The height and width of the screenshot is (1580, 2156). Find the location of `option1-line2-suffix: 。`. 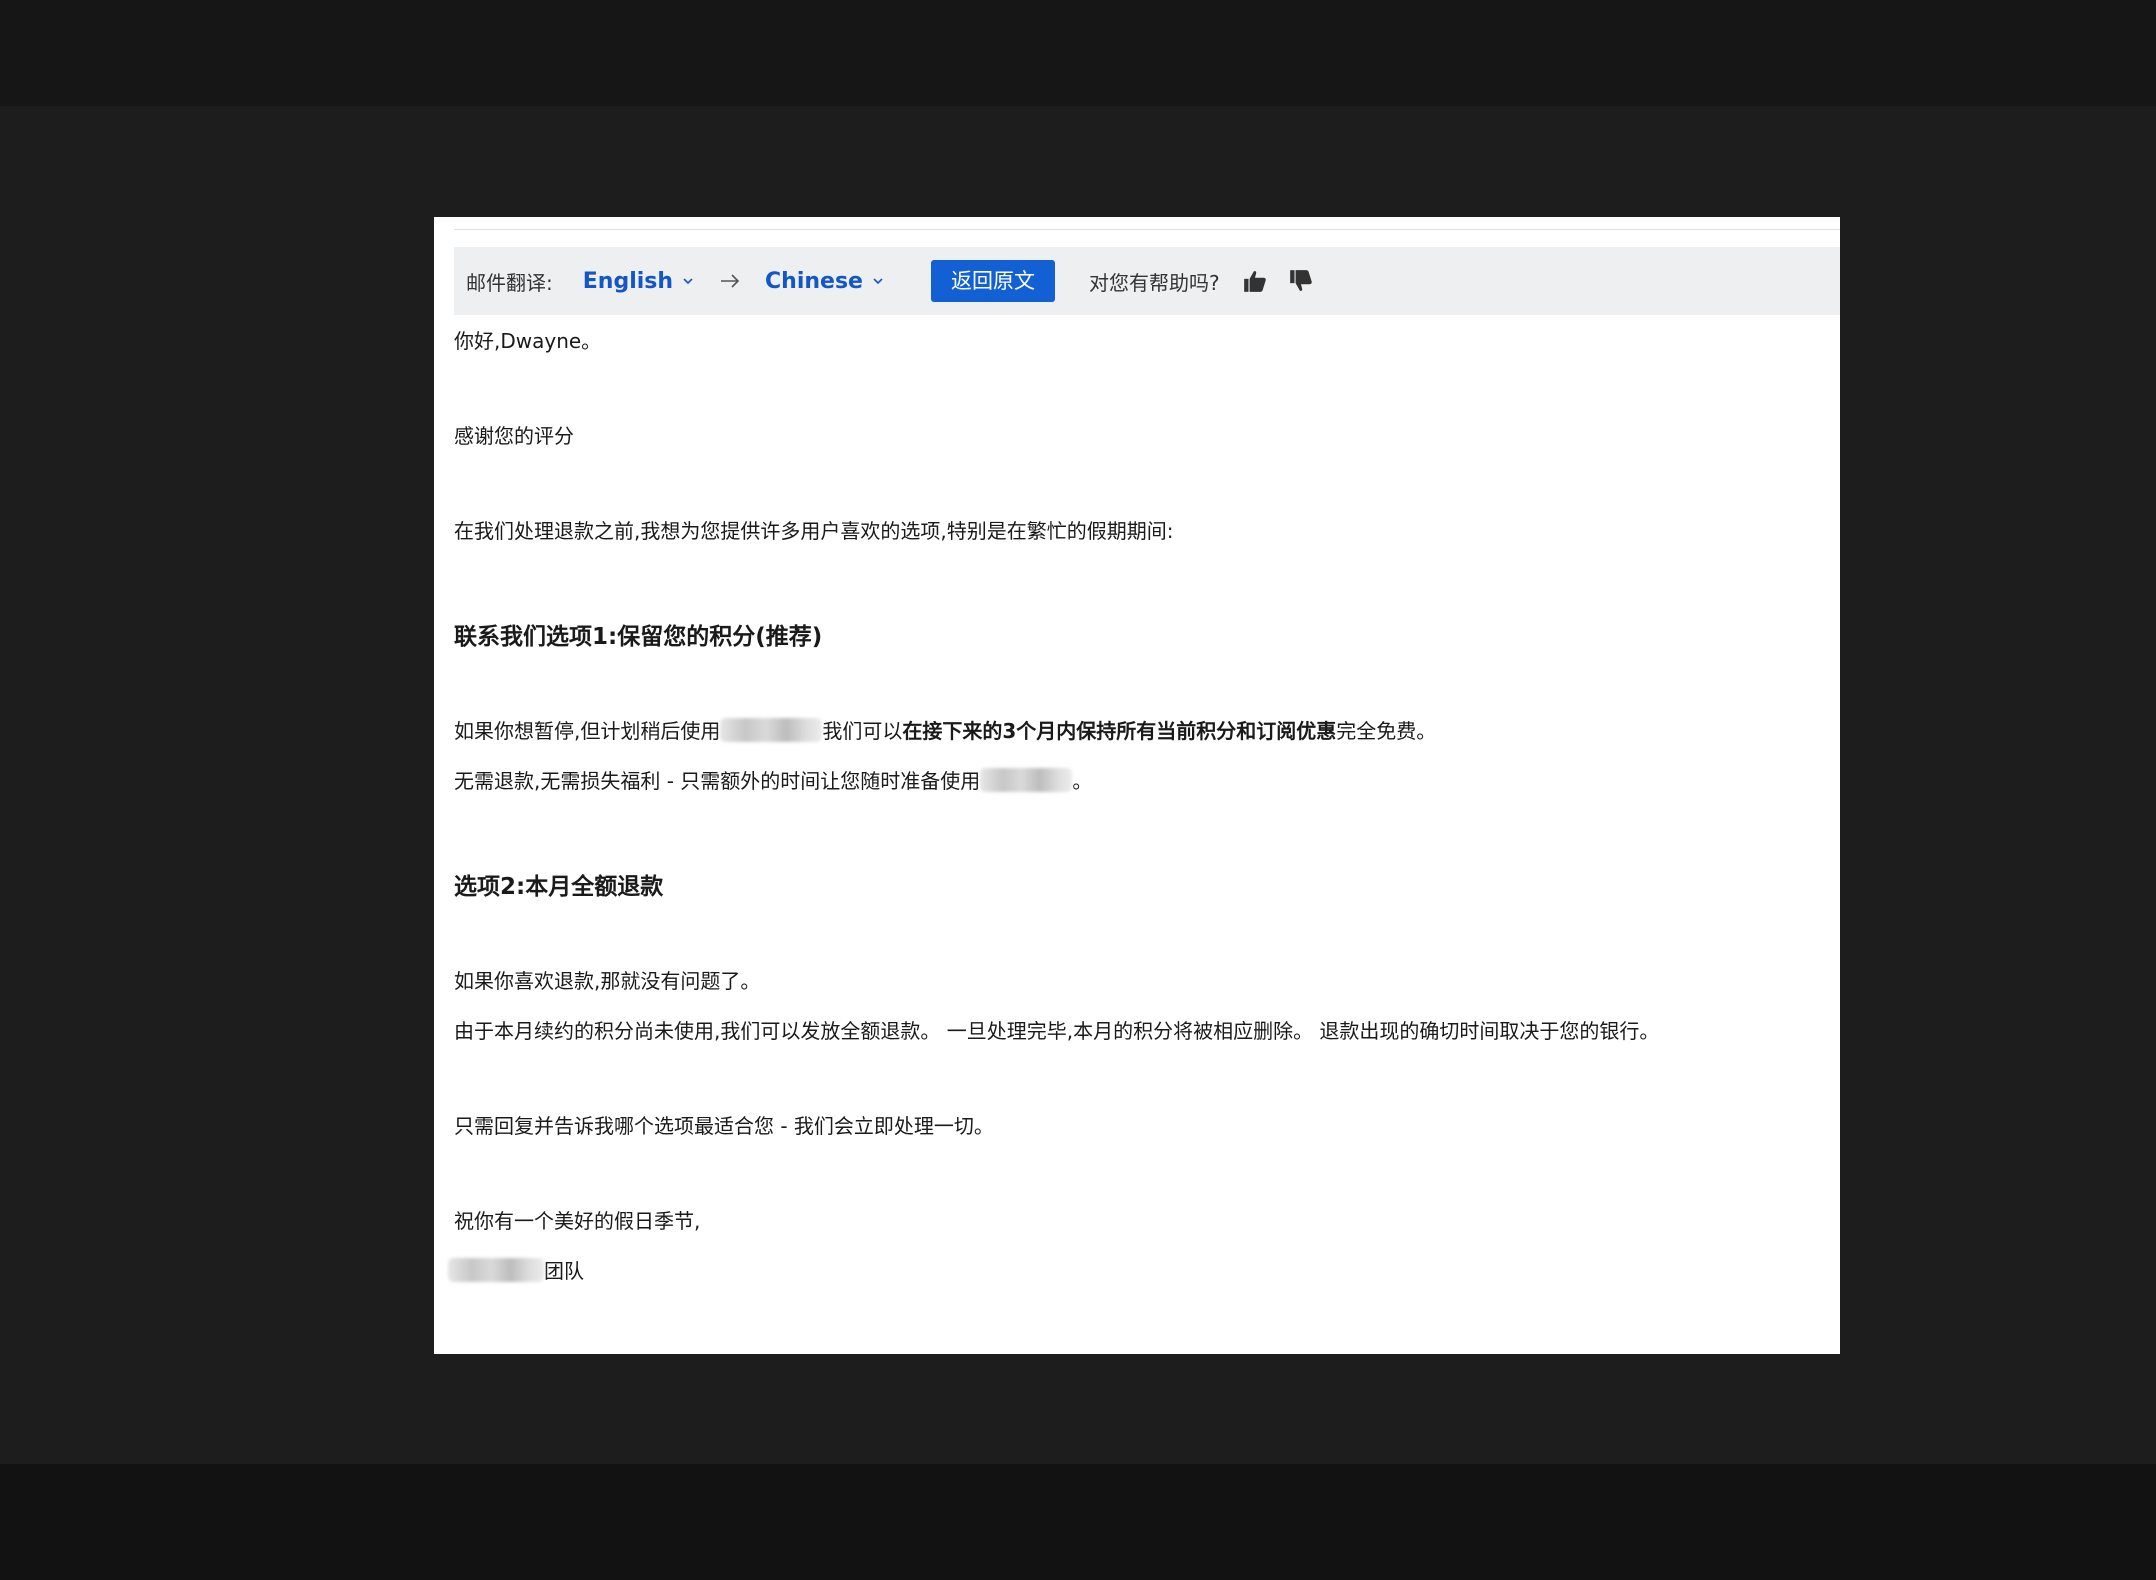

option1-line2-suffix: 。 is located at coordinates (1082, 781).